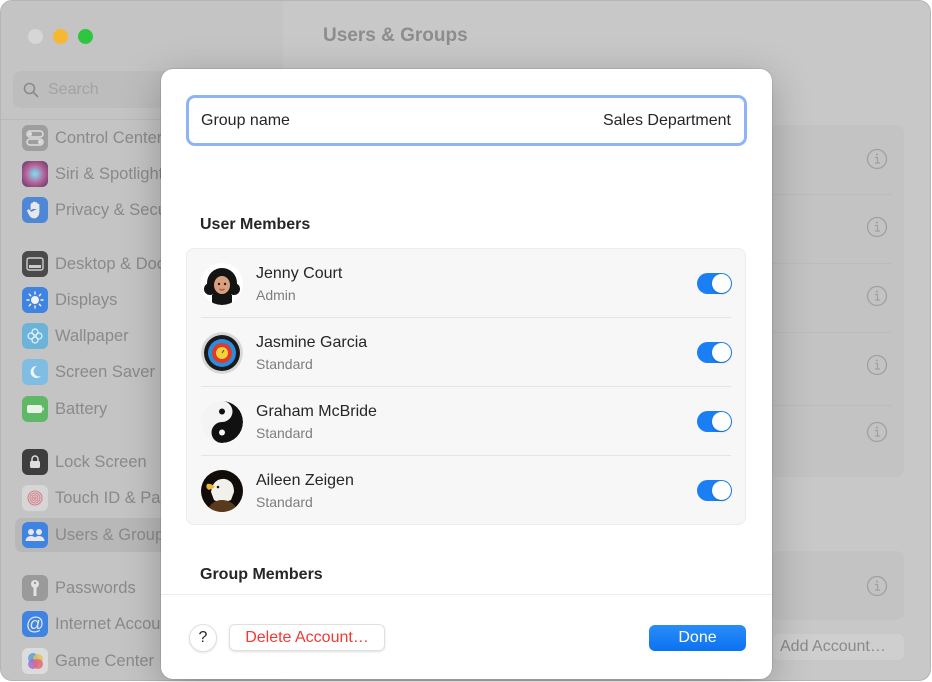 The image size is (932, 682). What do you see at coordinates (305, 480) in the screenshot?
I see `member-name: Aileen Zeigen` at bounding box center [305, 480].